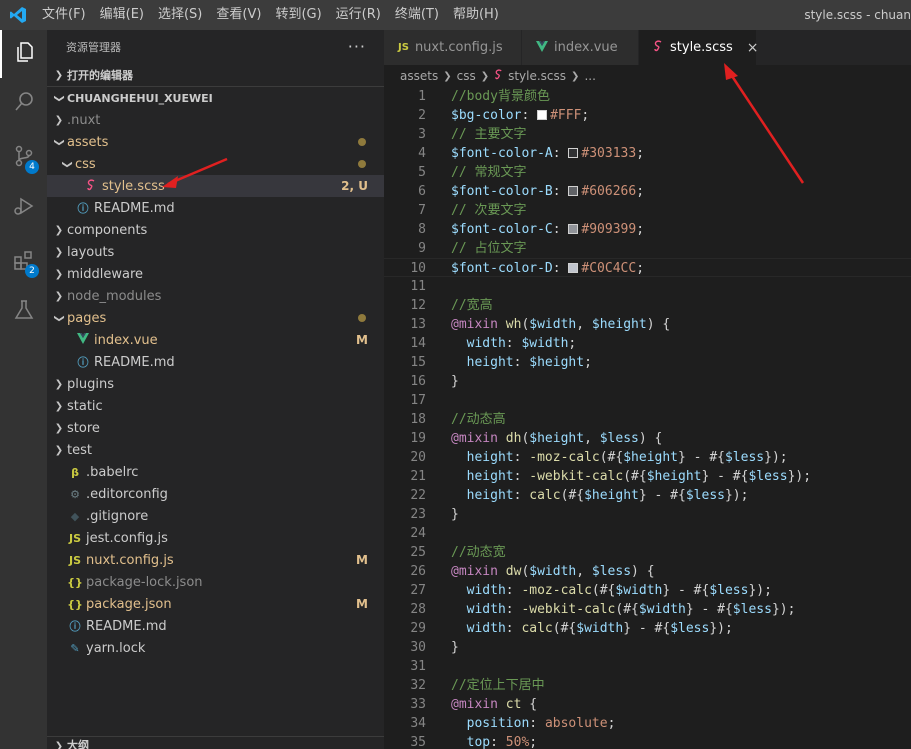 This screenshot has width=911, height=749. What do you see at coordinates (215, 604) in the screenshot?
I see `tree-item: {} package.json M` at bounding box center [215, 604].